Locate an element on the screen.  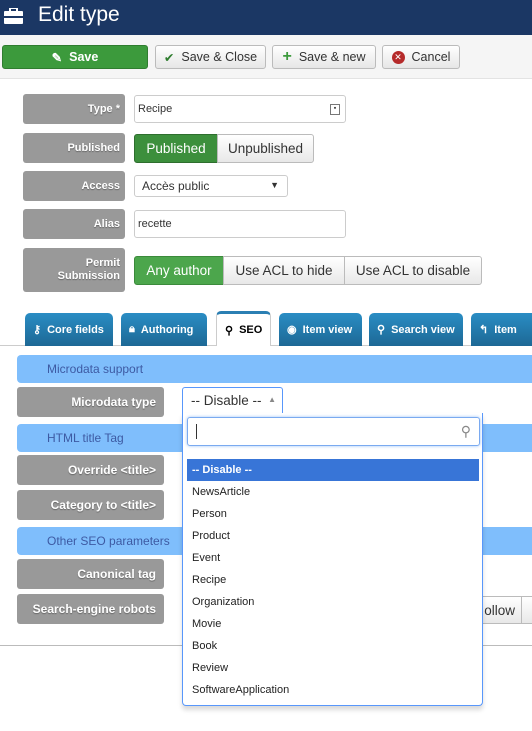
type-input: Recipe ▪ is located at coordinates (240, 109).